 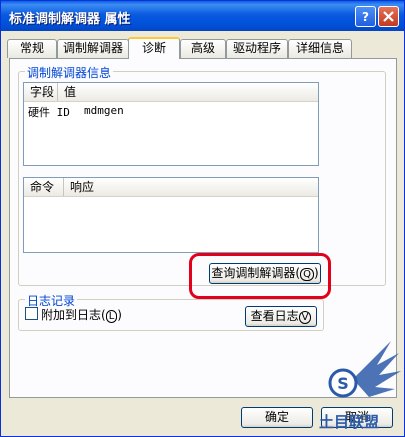 I want to click on modem-info-list: 字段 值 硬件 ID mdmgen, so click(x=171, y=124).